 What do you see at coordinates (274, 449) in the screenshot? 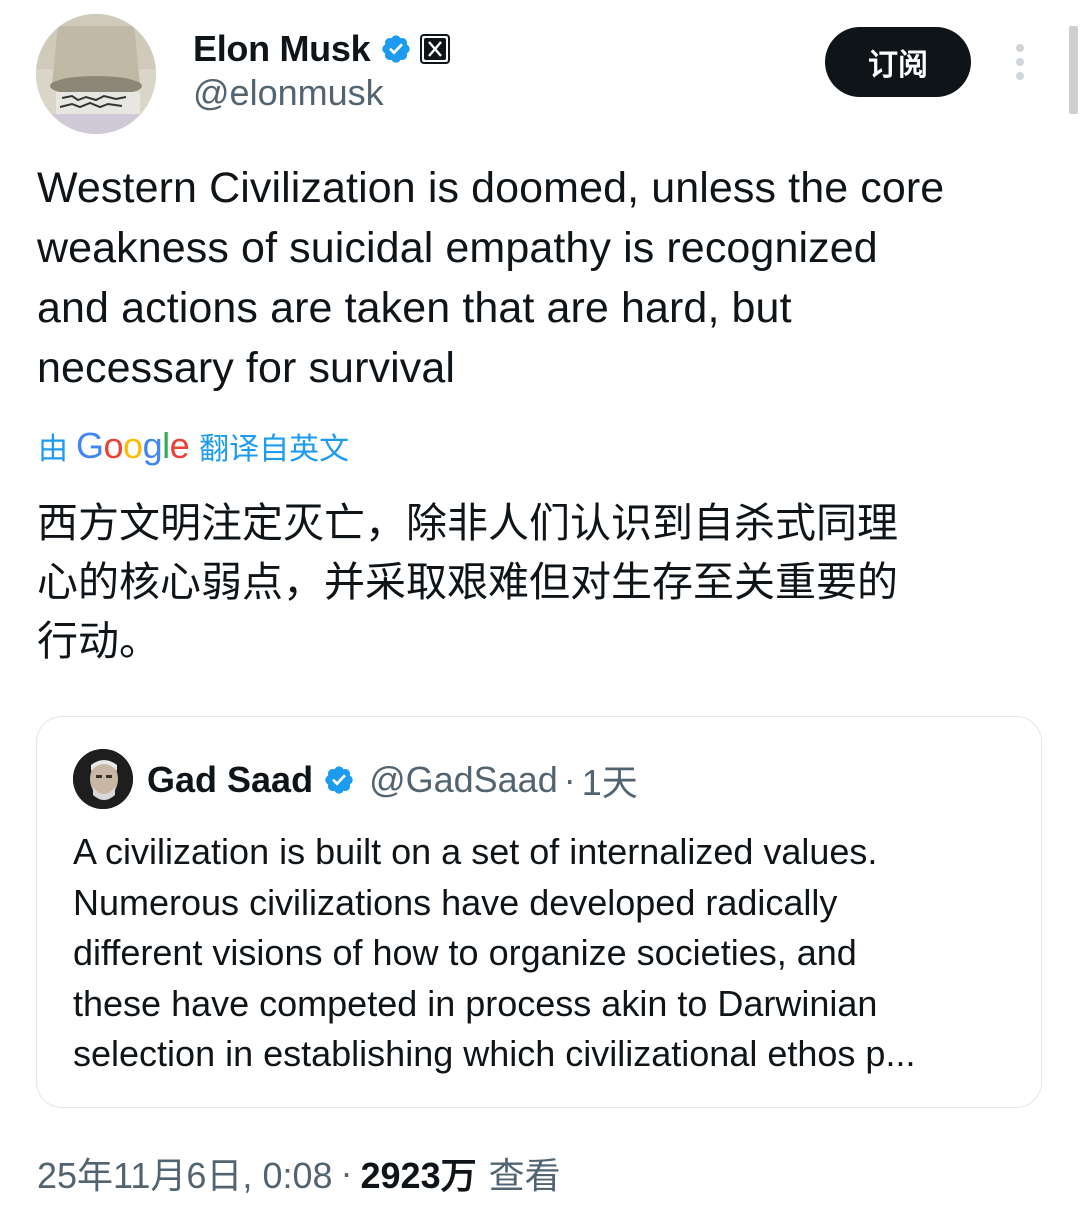
I see `translate-suffix: 翻译自英文` at bounding box center [274, 449].